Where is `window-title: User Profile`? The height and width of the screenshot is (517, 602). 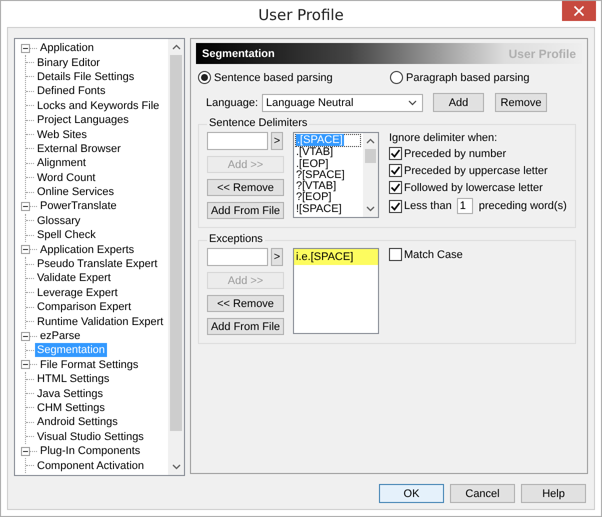 window-title: User Profile is located at coordinates (301, 15).